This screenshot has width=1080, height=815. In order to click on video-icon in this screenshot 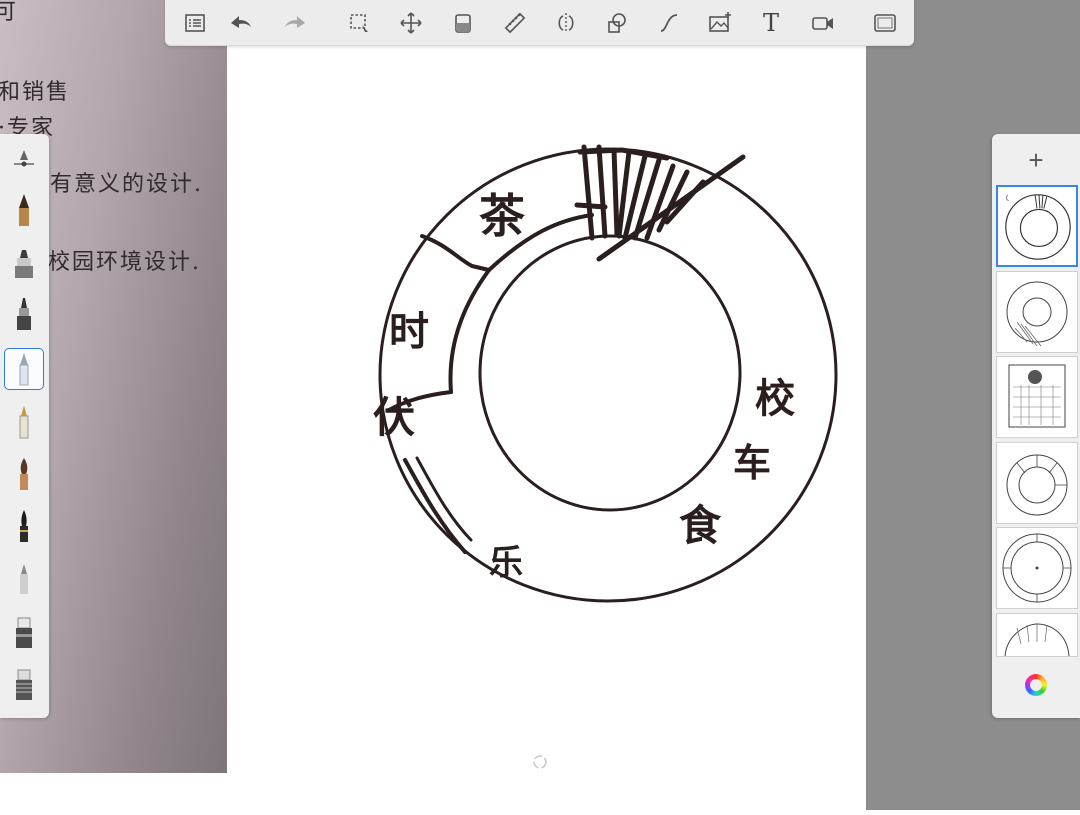, I will do `click(823, 23)`.